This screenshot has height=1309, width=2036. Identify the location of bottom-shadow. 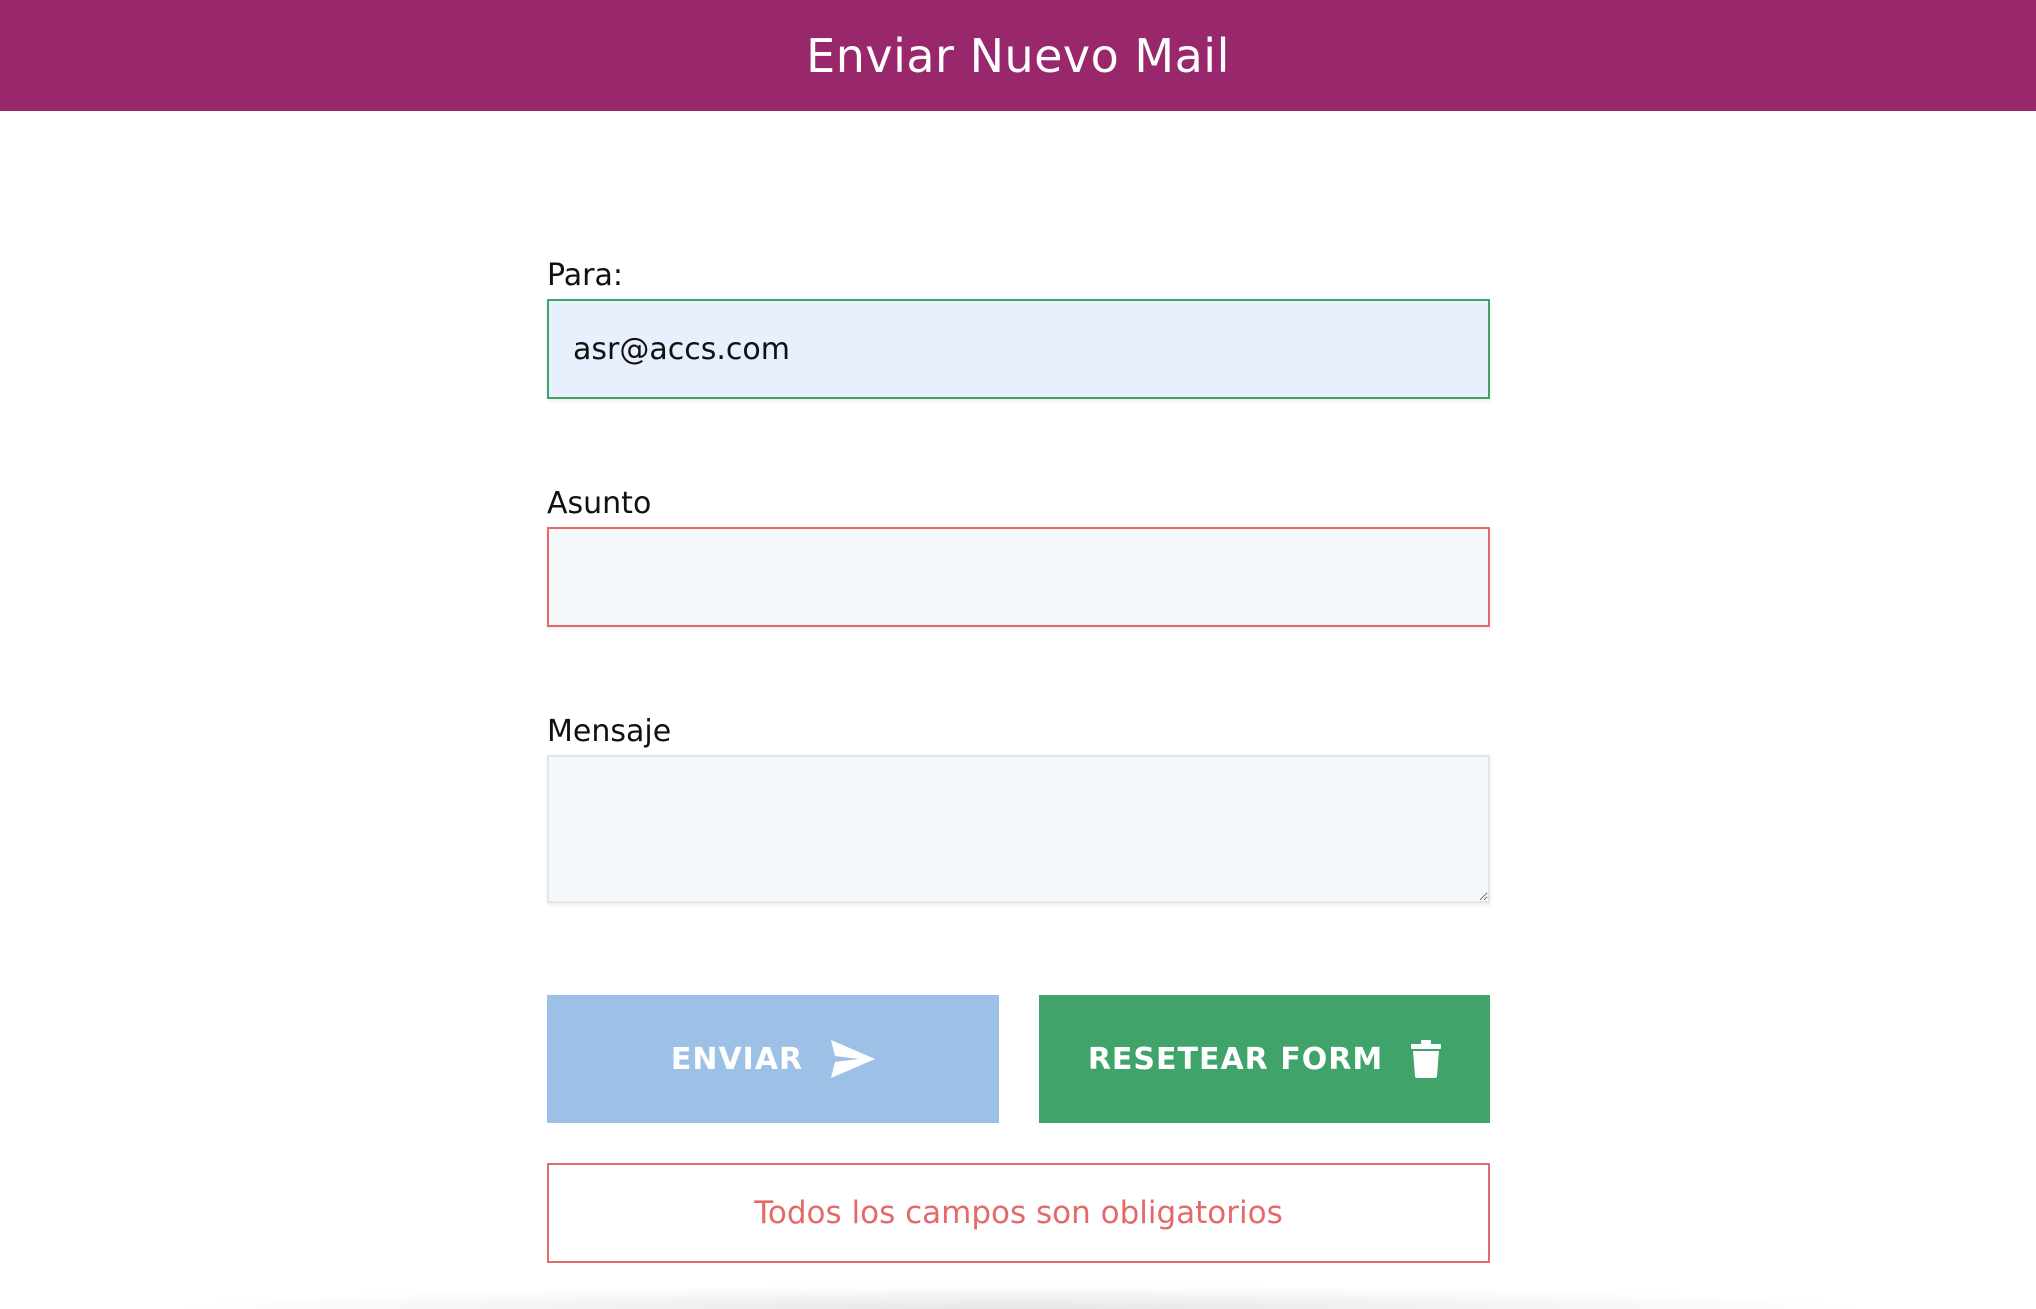
(1018, 1297).